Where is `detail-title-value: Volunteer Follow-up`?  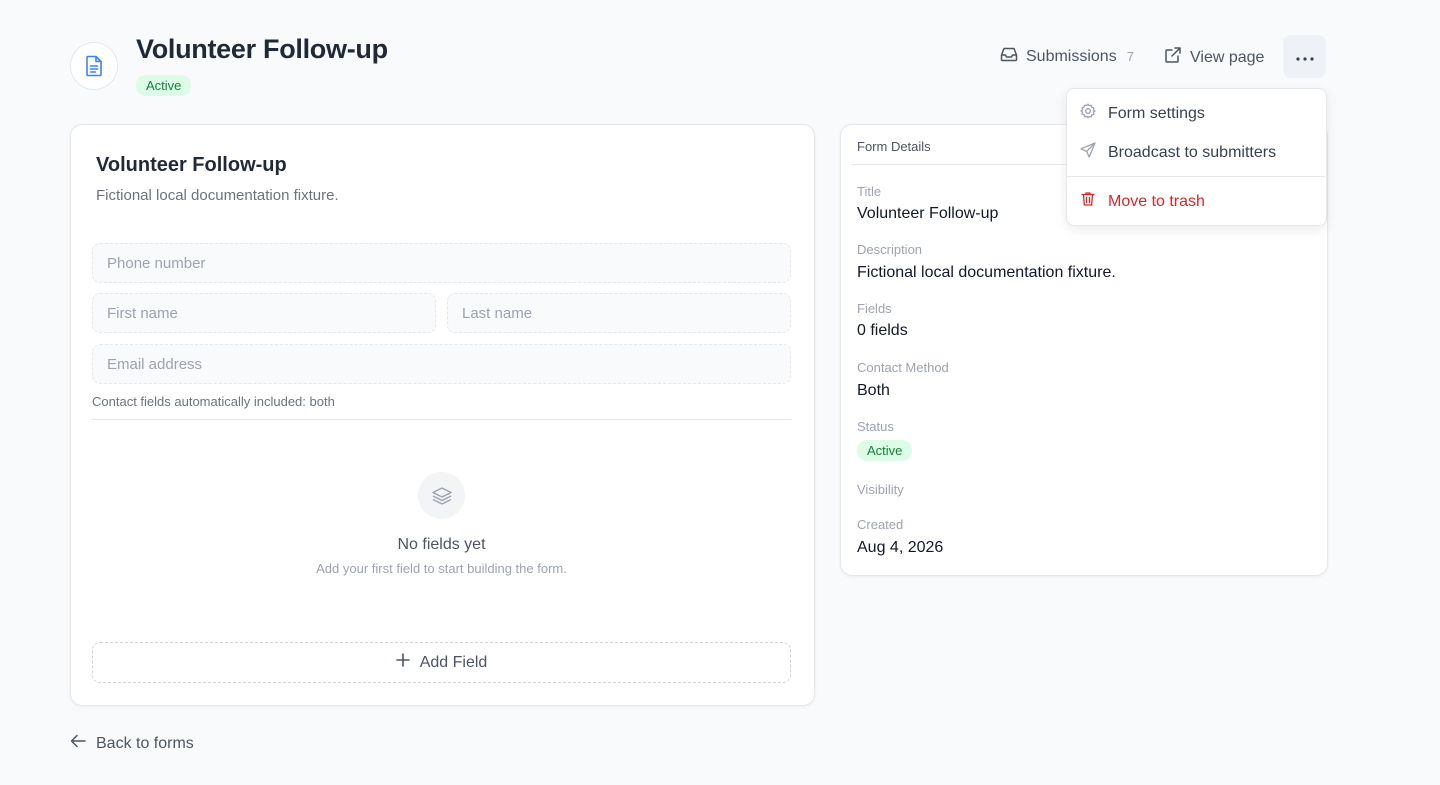 detail-title-value: Volunteer Follow-up is located at coordinates (928, 213).